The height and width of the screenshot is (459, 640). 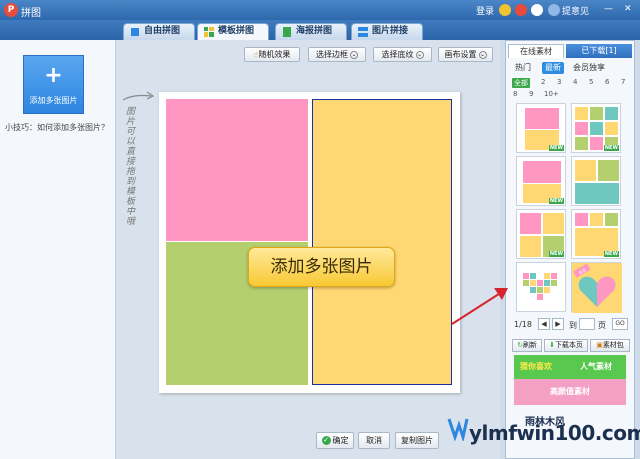 What do you see at coordinates (417, 440) in the screenshot?
I see `copy-image-button: 复制图片` at bounding box center [417, 440].